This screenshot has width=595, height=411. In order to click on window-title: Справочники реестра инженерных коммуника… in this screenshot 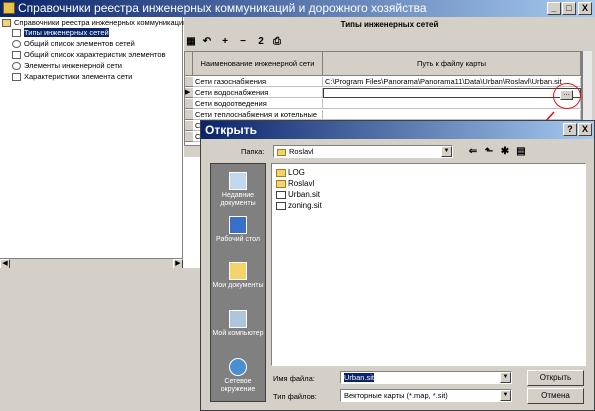, I will do `click(222, 8)`.